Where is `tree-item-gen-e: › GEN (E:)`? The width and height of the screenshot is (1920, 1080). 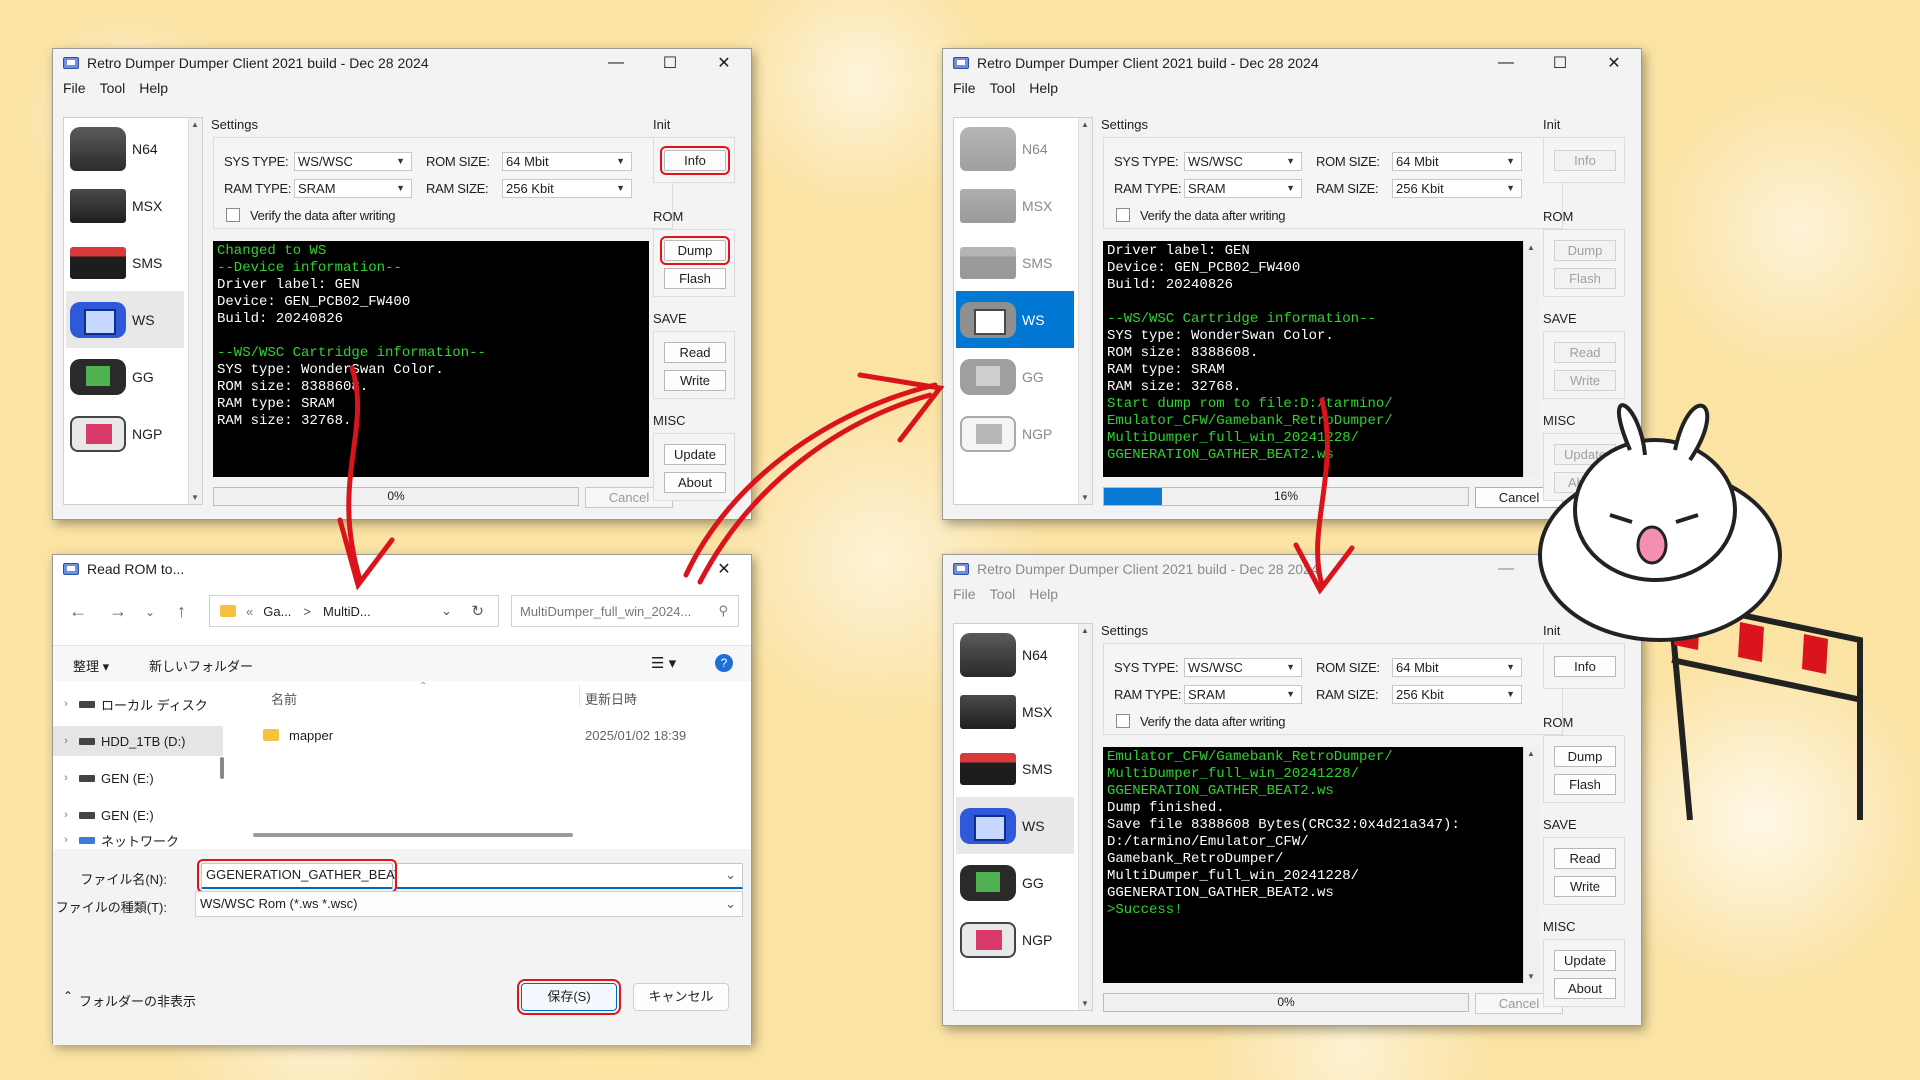 tree-item-gen-e: › GEN (E:) is located at coordinates (138, 778).